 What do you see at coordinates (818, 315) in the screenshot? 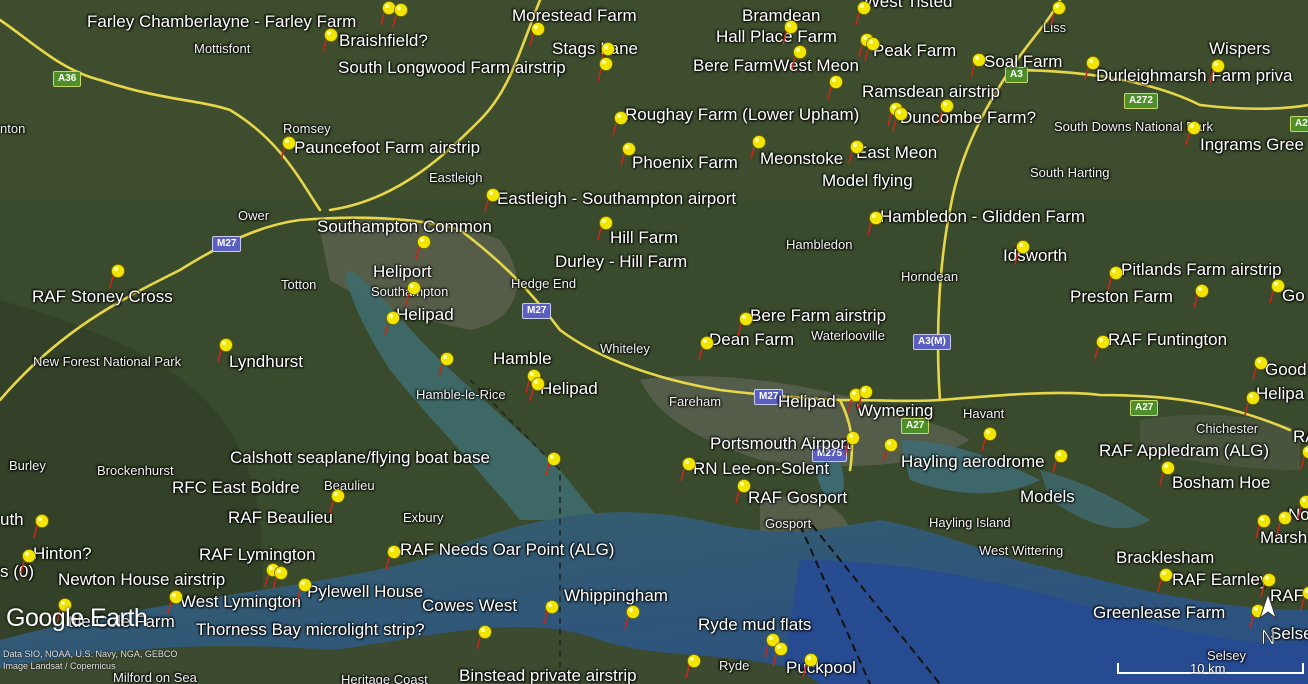
I see `marker-label-bere-farm-airstrip: Bere Farm airstrip` at bounding box center [818, 315].